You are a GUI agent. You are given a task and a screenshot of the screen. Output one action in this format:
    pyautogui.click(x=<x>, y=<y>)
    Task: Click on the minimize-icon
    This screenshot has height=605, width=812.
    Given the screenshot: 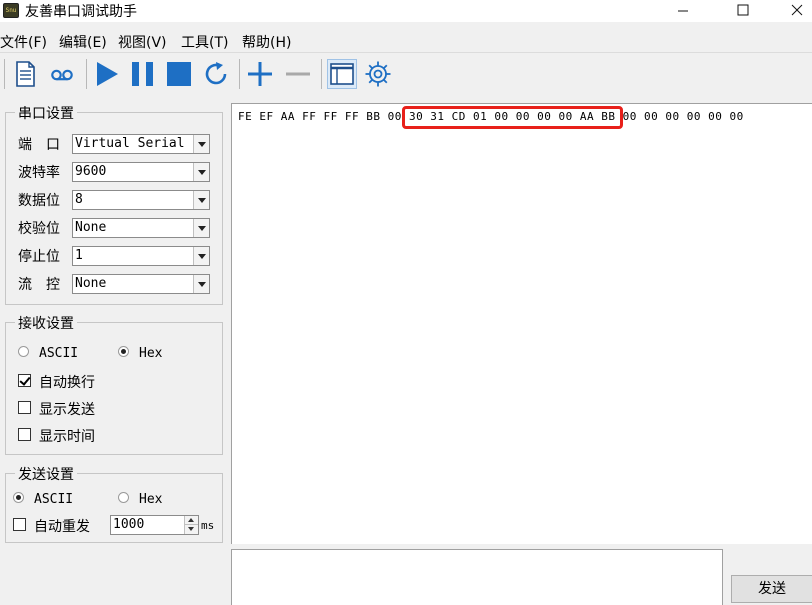 What is the action you would take?
    pyautogui.click(x=683, y=11)
    